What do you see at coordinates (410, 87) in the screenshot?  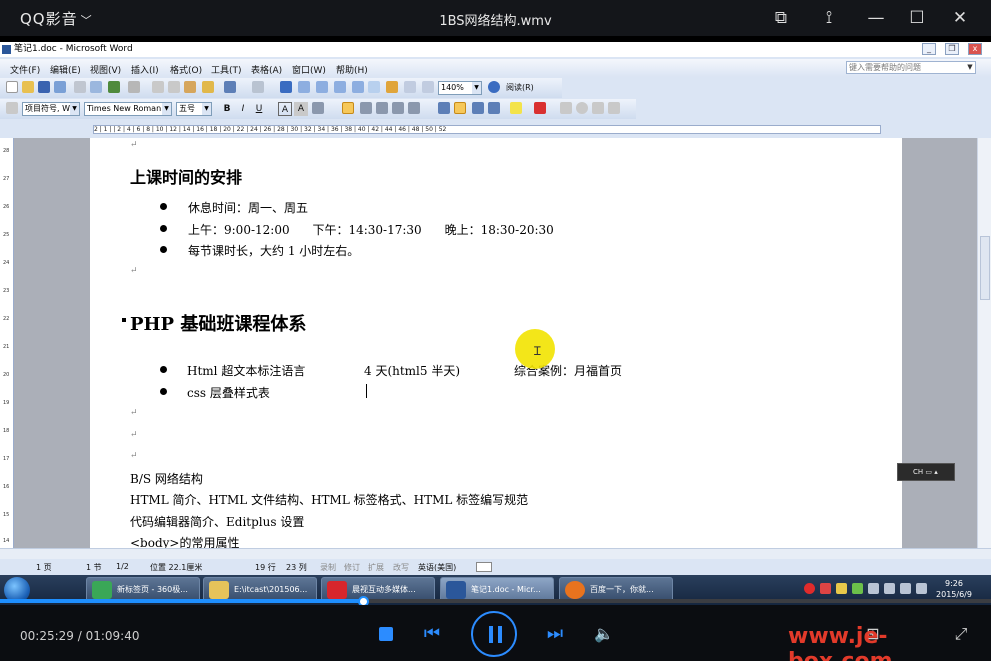 I see `show-hide-icon` at bounding box center [410, 87].